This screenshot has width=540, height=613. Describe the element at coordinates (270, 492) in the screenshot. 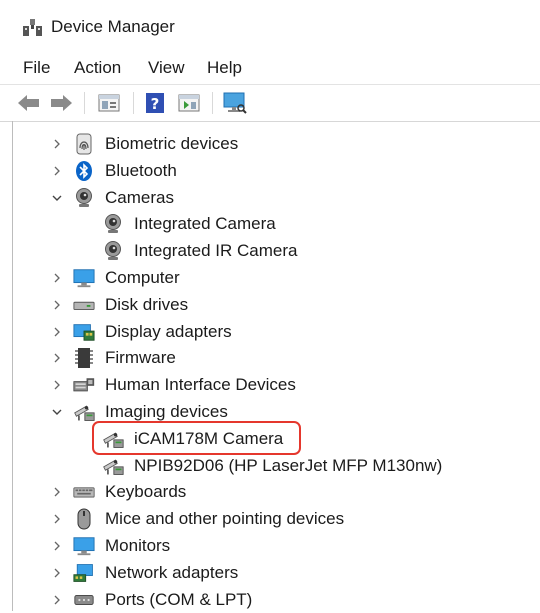

I see `tree-item-keyboards: Keyboards` at that location.